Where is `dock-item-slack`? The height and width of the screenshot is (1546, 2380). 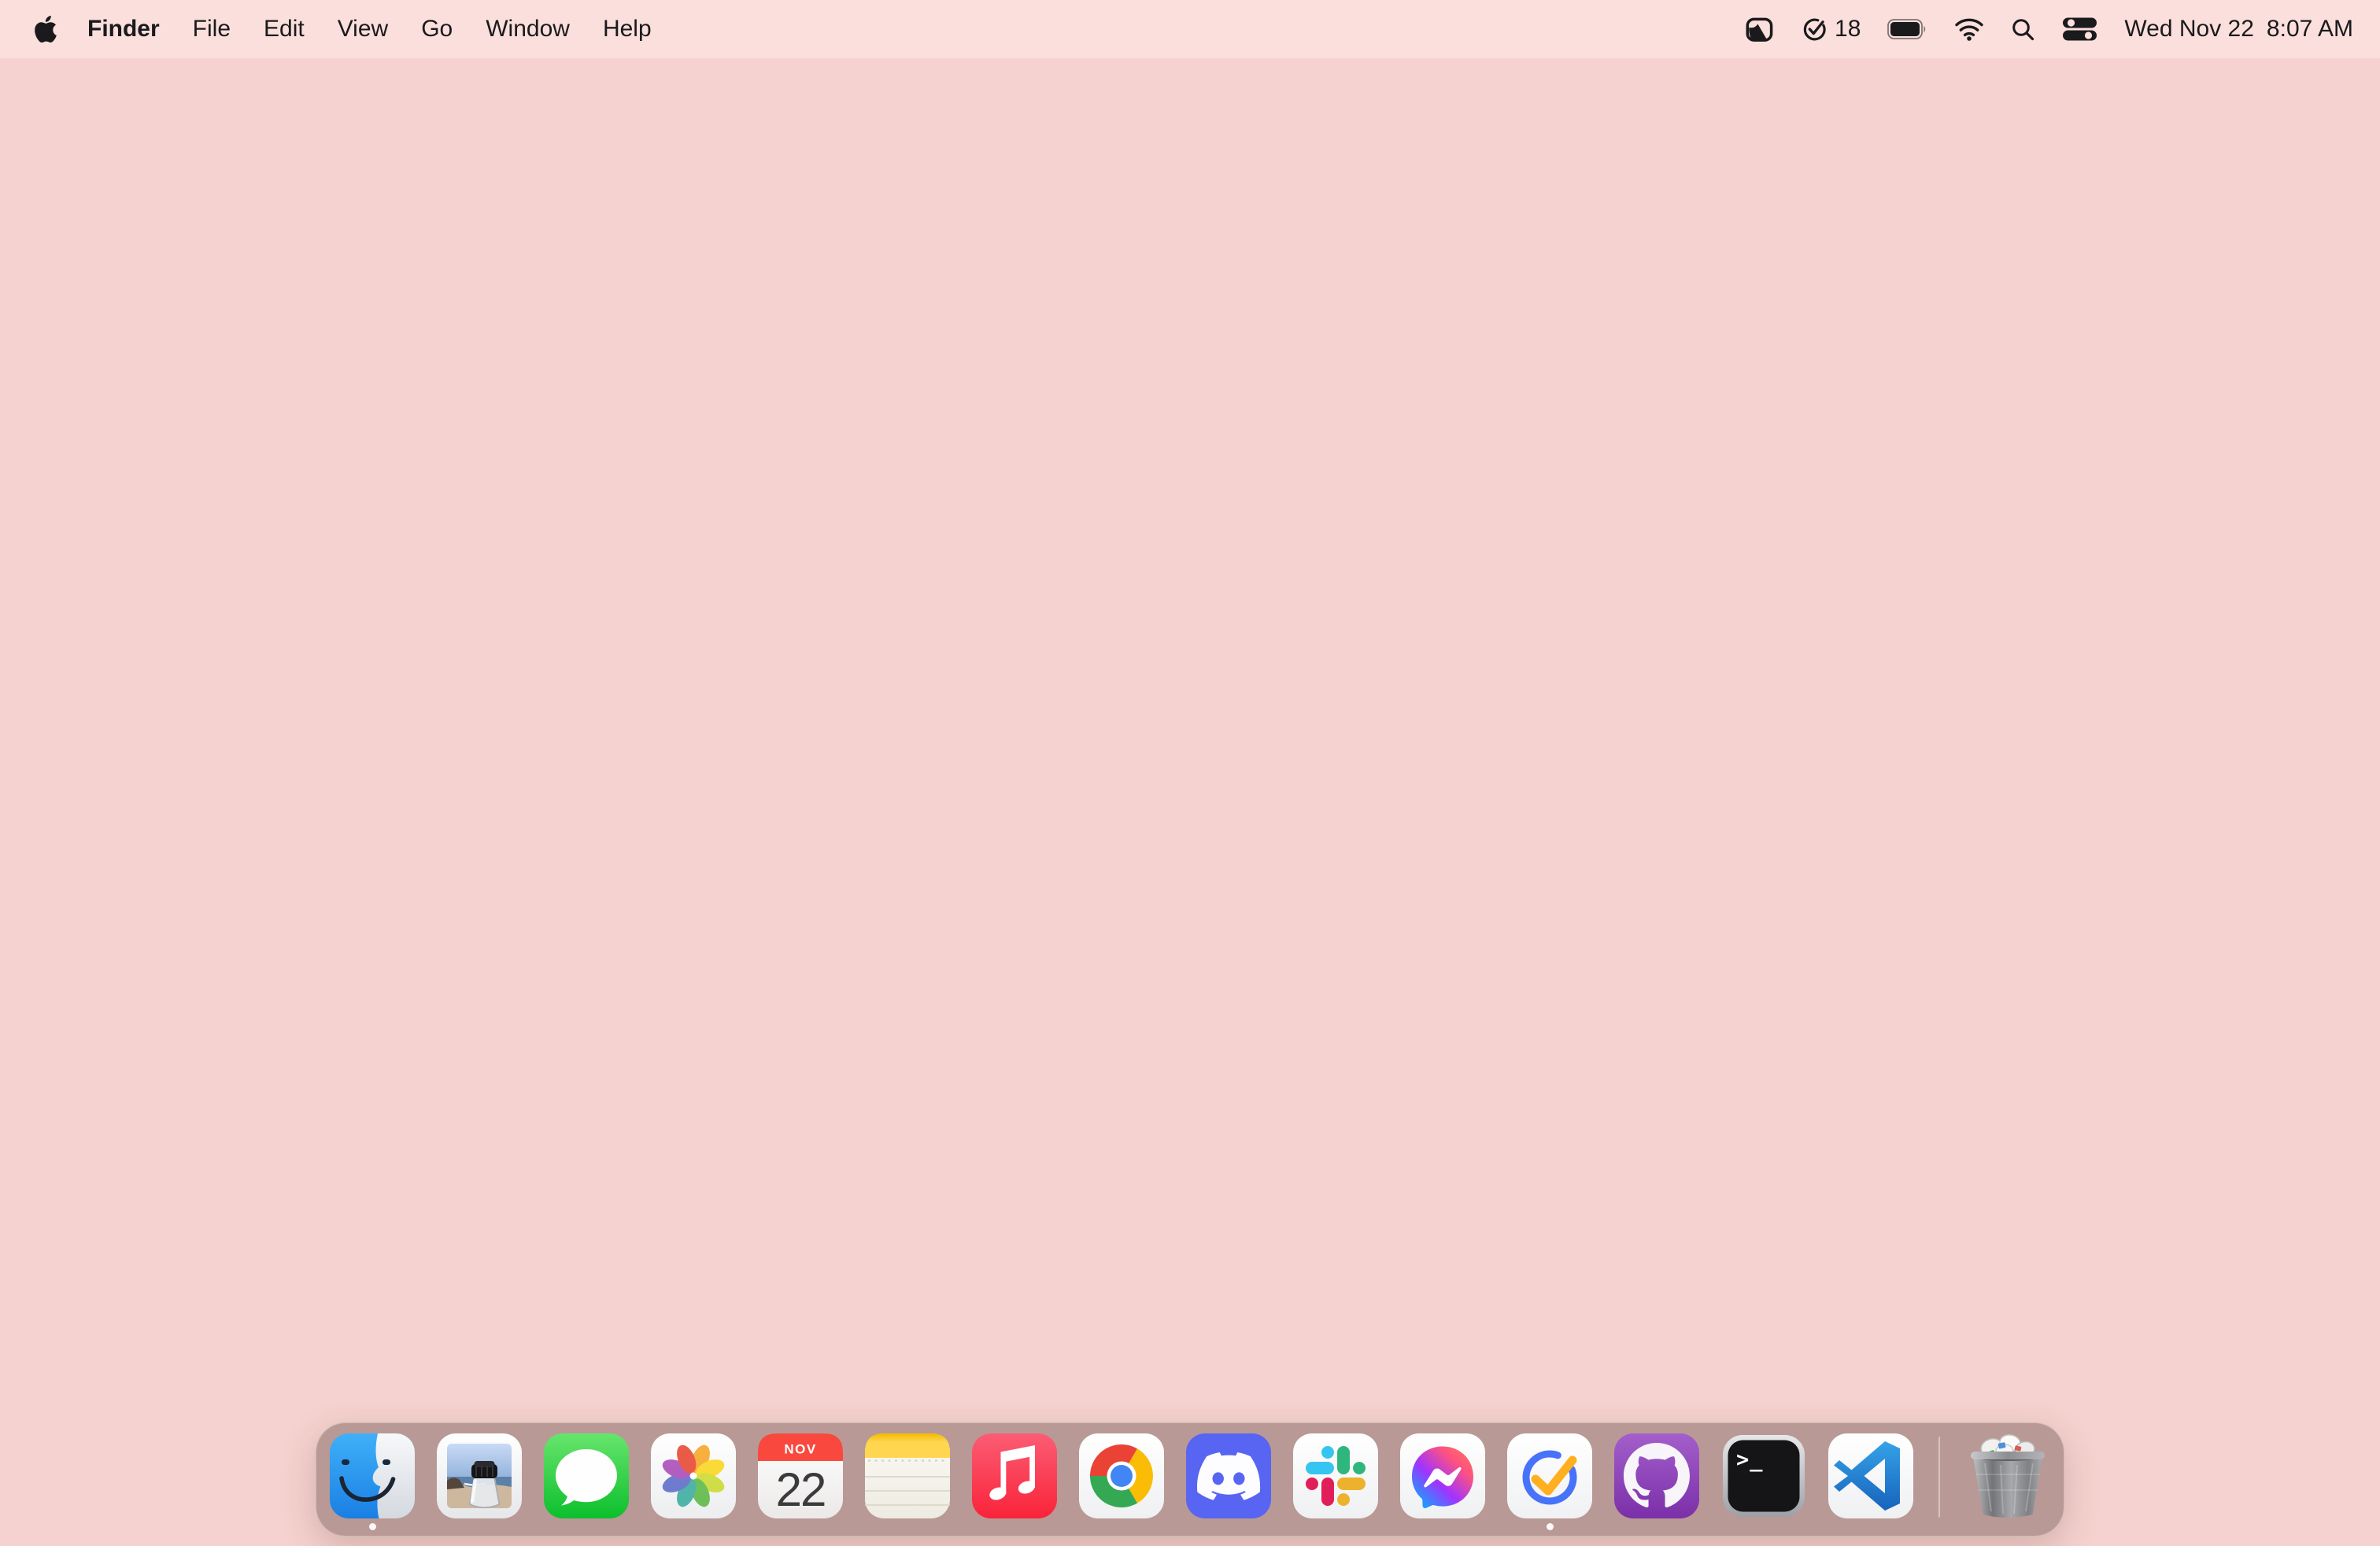
dock-item-slack is located at coordinates (1335, 1475).